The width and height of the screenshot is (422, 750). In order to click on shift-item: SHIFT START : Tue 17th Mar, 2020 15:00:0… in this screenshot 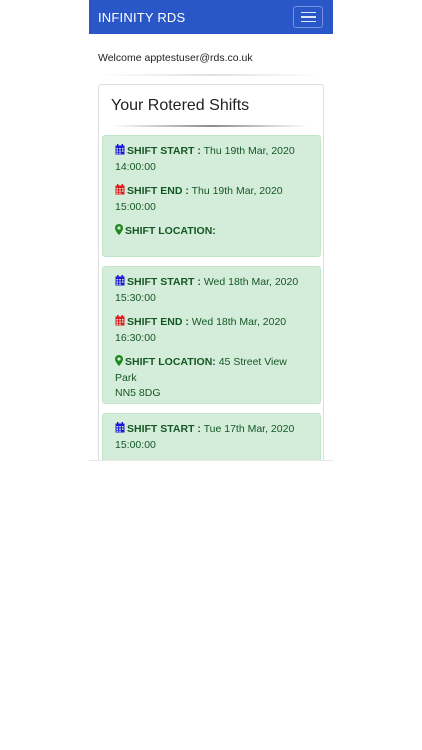, I will do `click(211, 436)`.